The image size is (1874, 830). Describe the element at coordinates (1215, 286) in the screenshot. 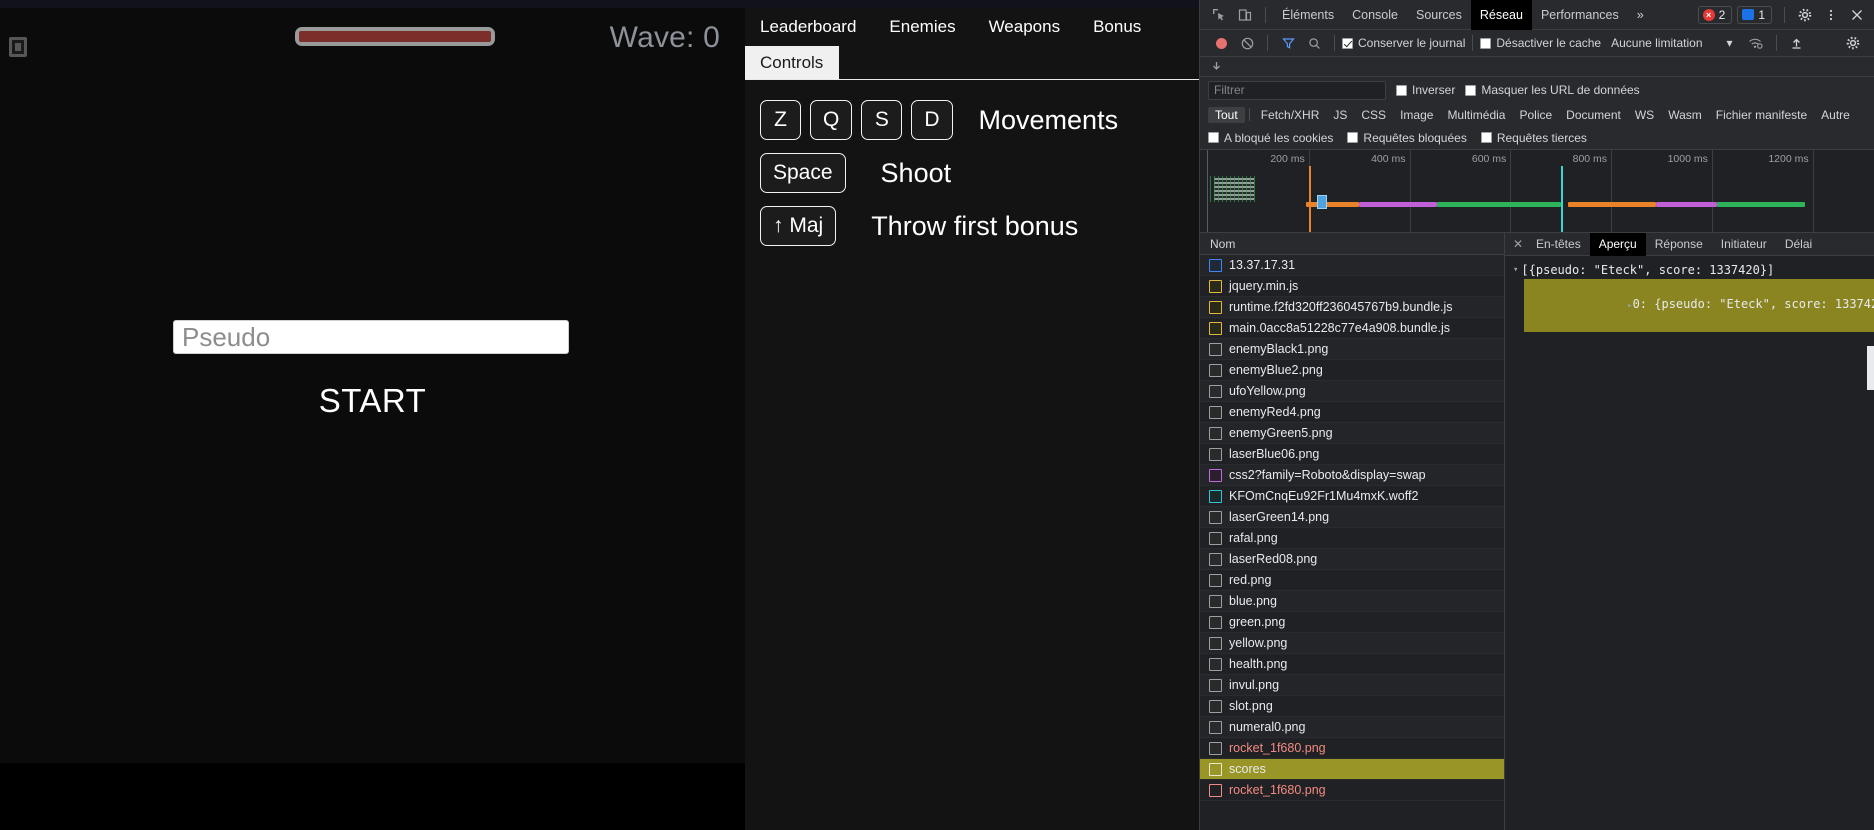

I see `script-icon` at that location.